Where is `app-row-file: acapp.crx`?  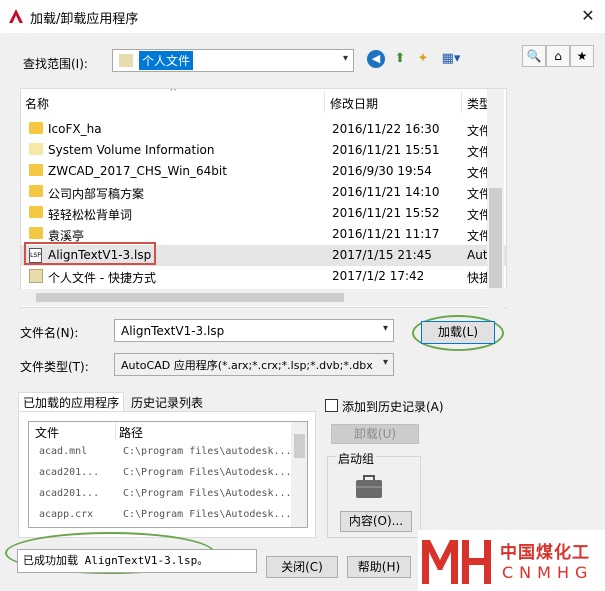
app-row-file: acapp.crx is located at coordinates (66, 514).